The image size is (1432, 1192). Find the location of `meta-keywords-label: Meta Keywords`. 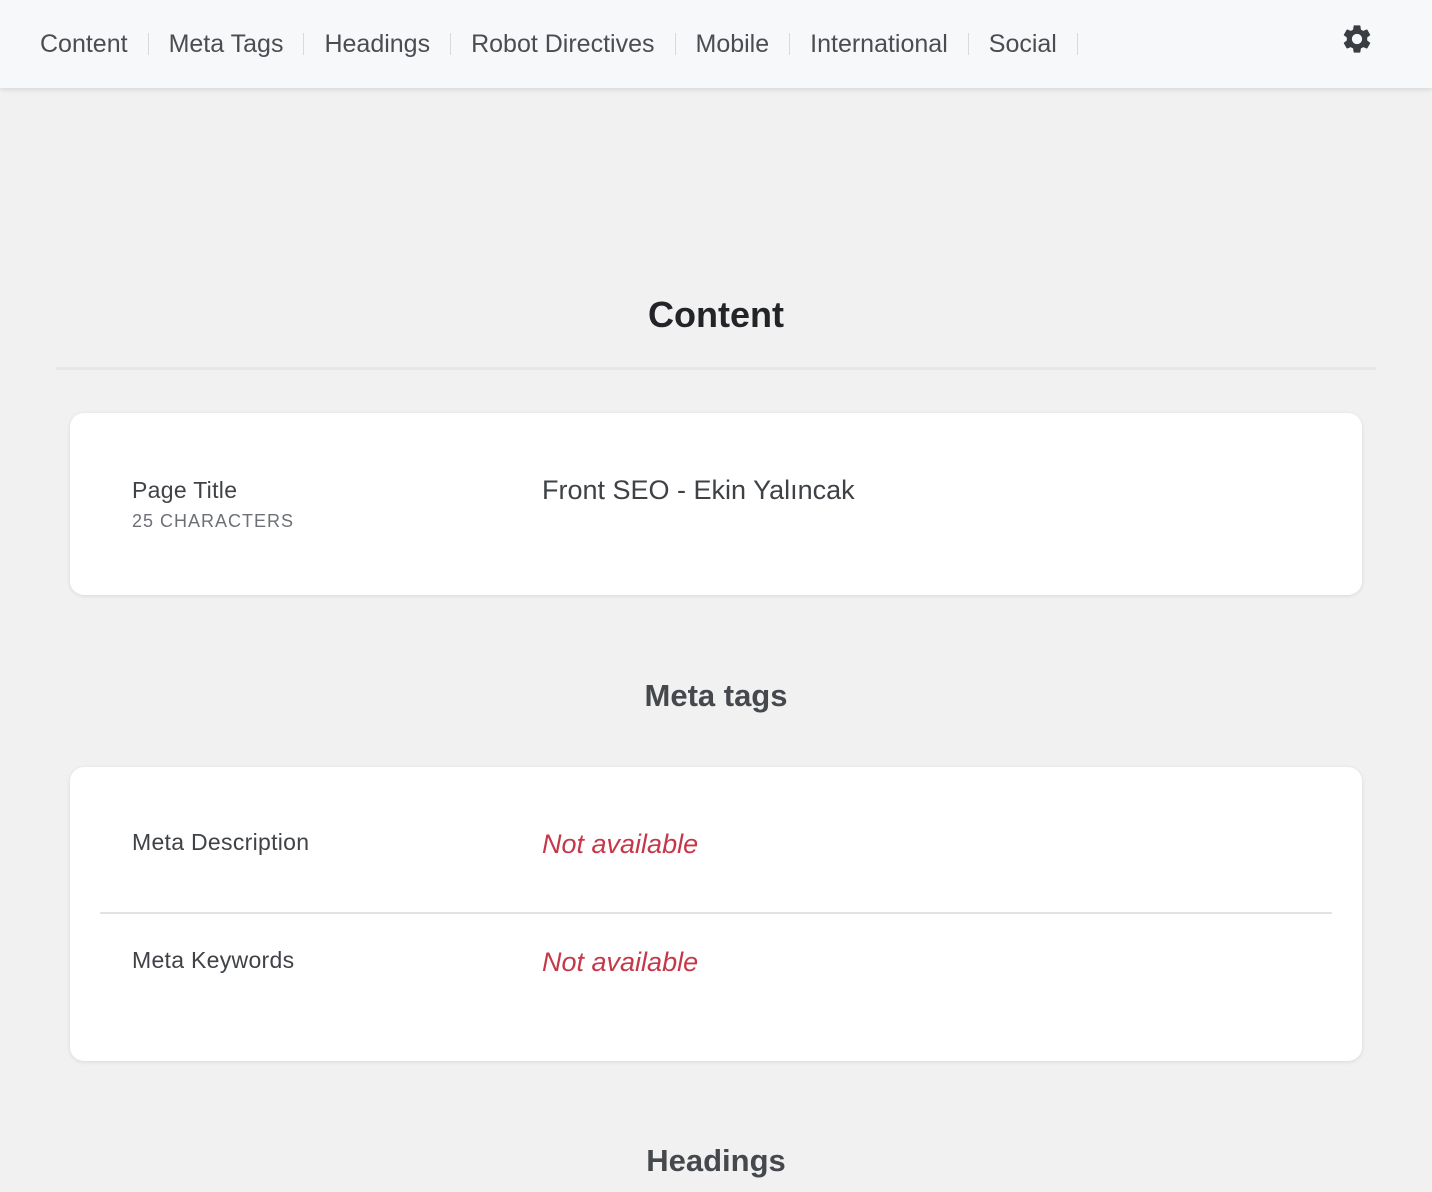

meta-keywords-label: Meta Keywords is located at coordinates (213, 960).